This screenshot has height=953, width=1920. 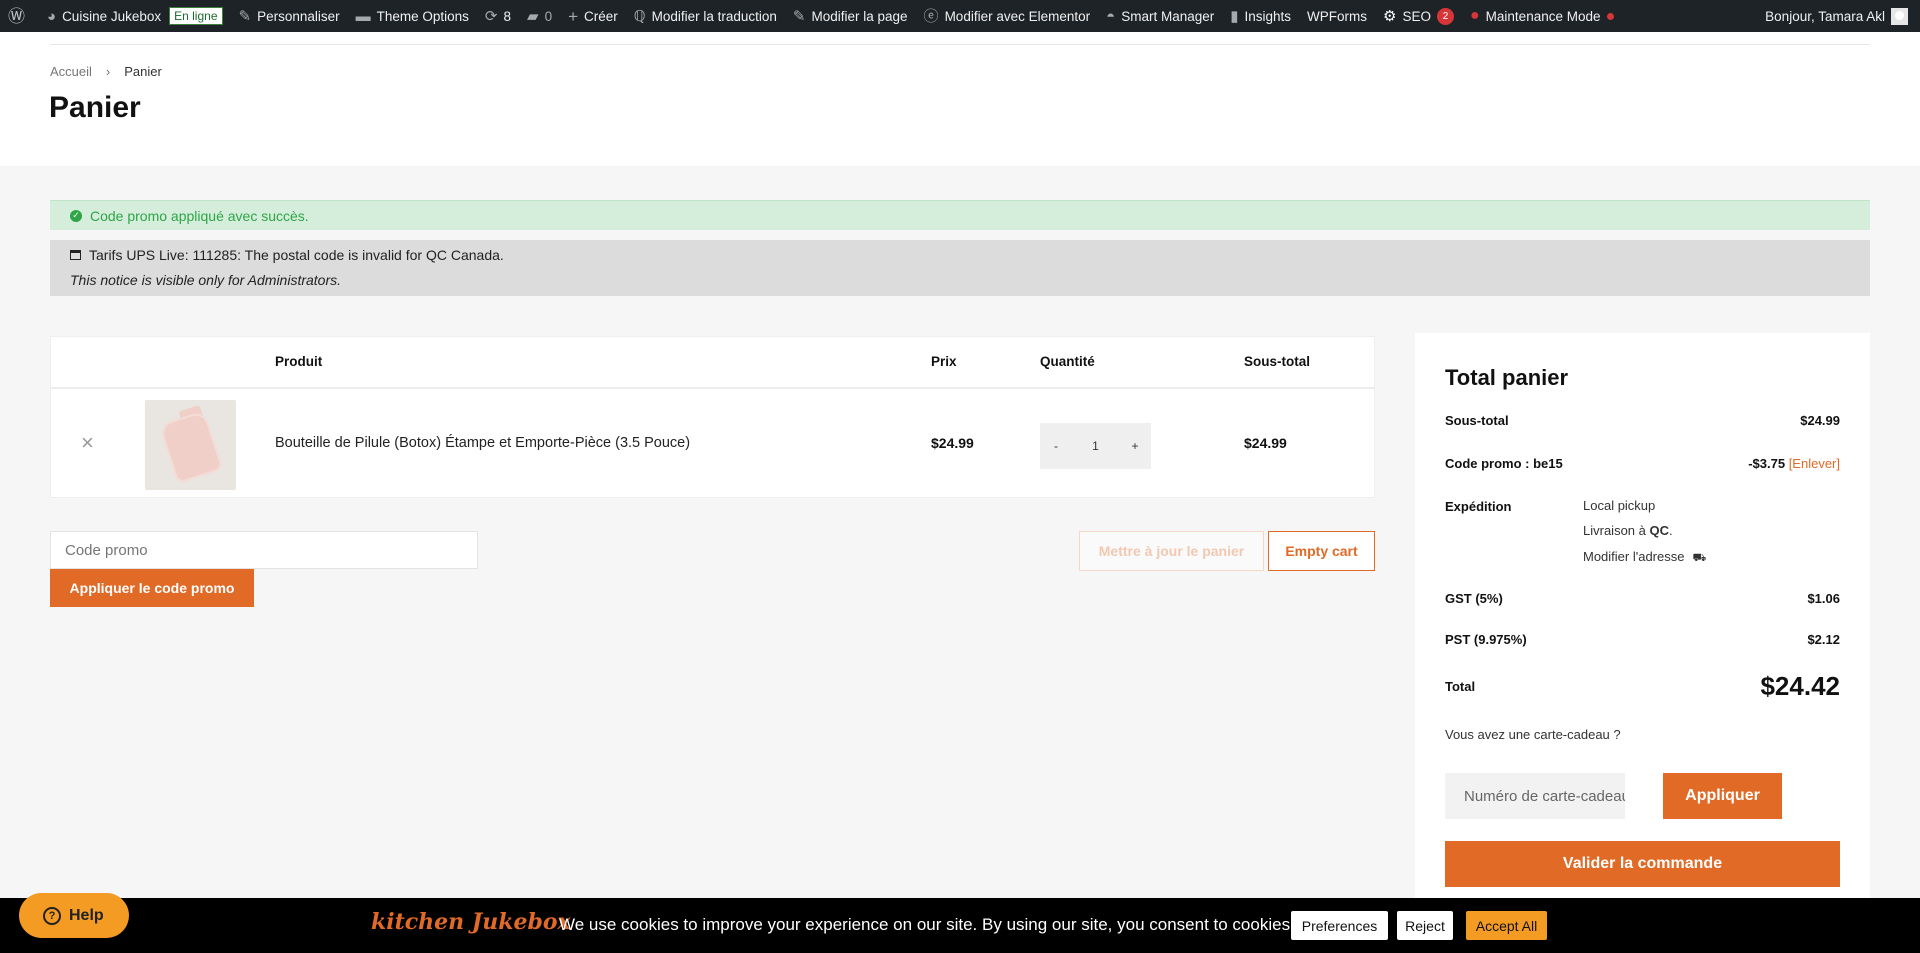 What do you see at coordinates (52, 915) in the screenshot?
I see `question-icon: ?` at bounding box center [52, 915].